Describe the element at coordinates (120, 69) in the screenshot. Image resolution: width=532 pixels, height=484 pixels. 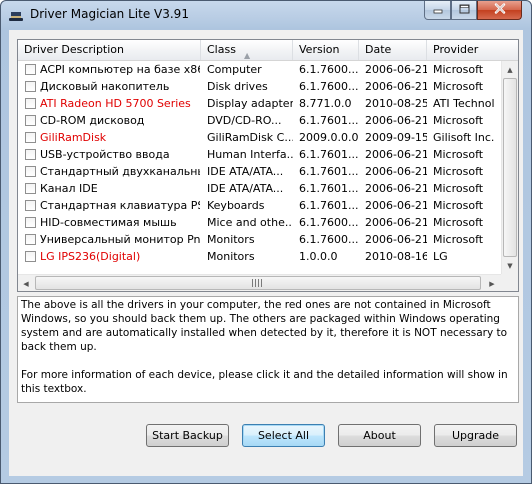
I see `cell-desc: ACPI компьютер на базе x86` at that location.